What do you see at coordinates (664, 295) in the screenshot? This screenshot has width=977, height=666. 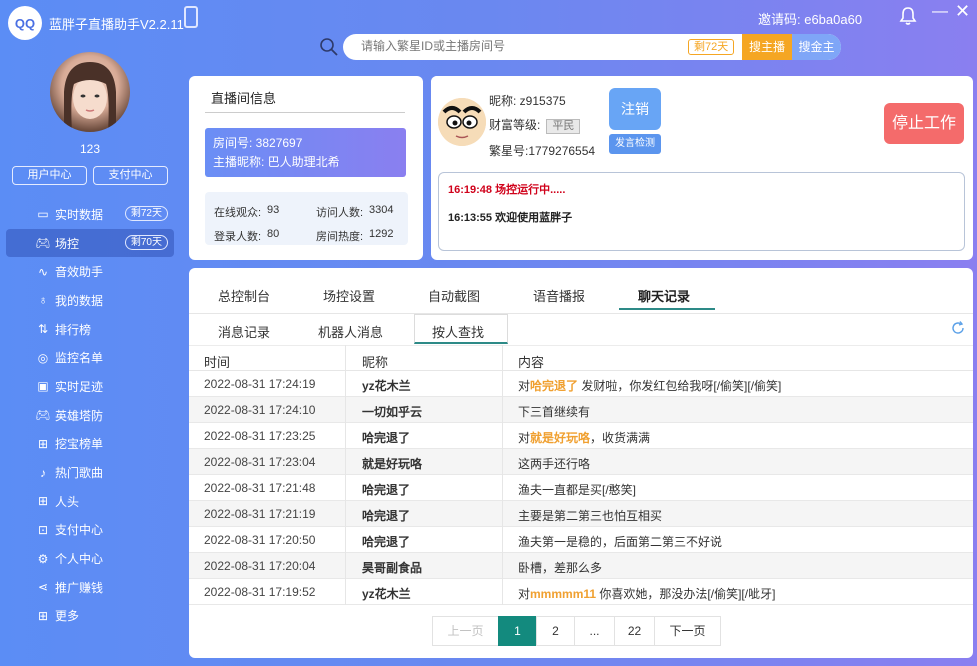 I see `tab-chat-records: 聊天记录` at bounding box center [664, 295].